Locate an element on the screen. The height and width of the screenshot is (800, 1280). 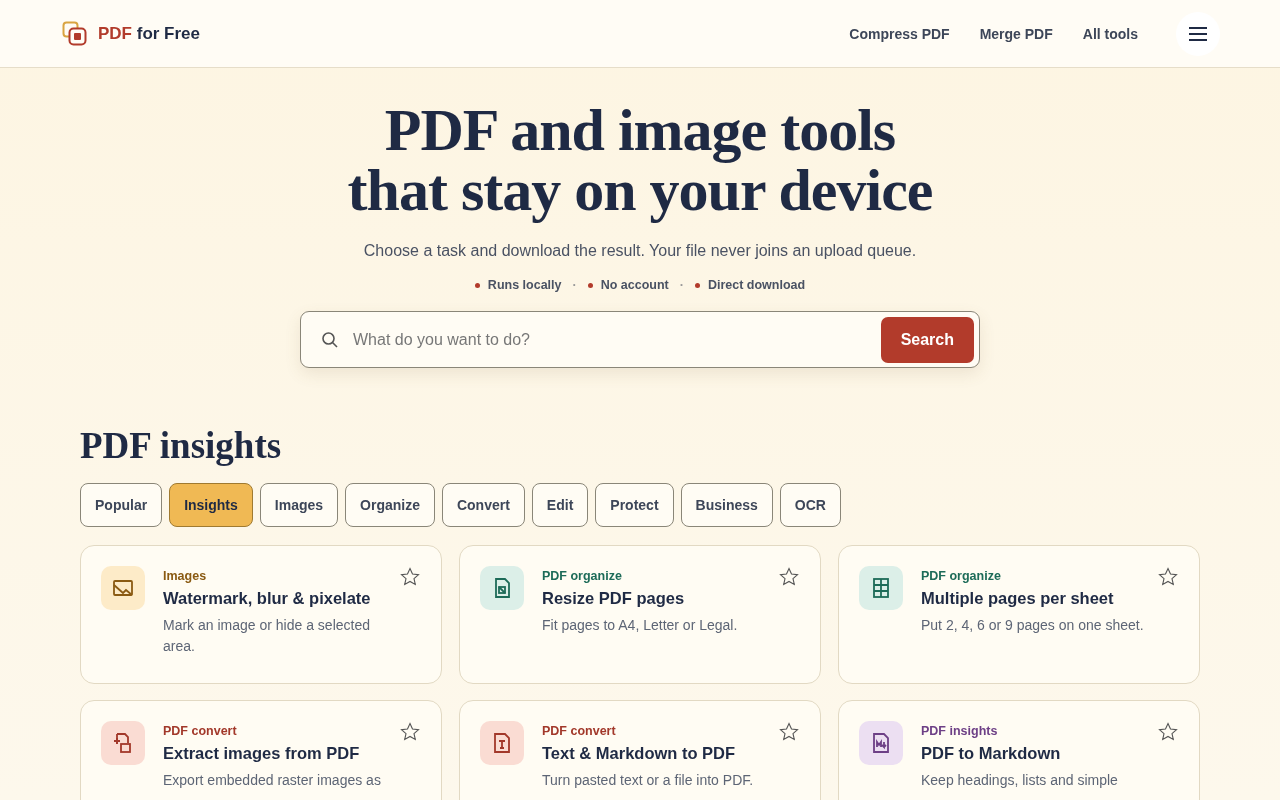
tool-card: Images Watermark, blur & pixelate Mark an image or hide a selected area. is located at coordinates (261, 614).